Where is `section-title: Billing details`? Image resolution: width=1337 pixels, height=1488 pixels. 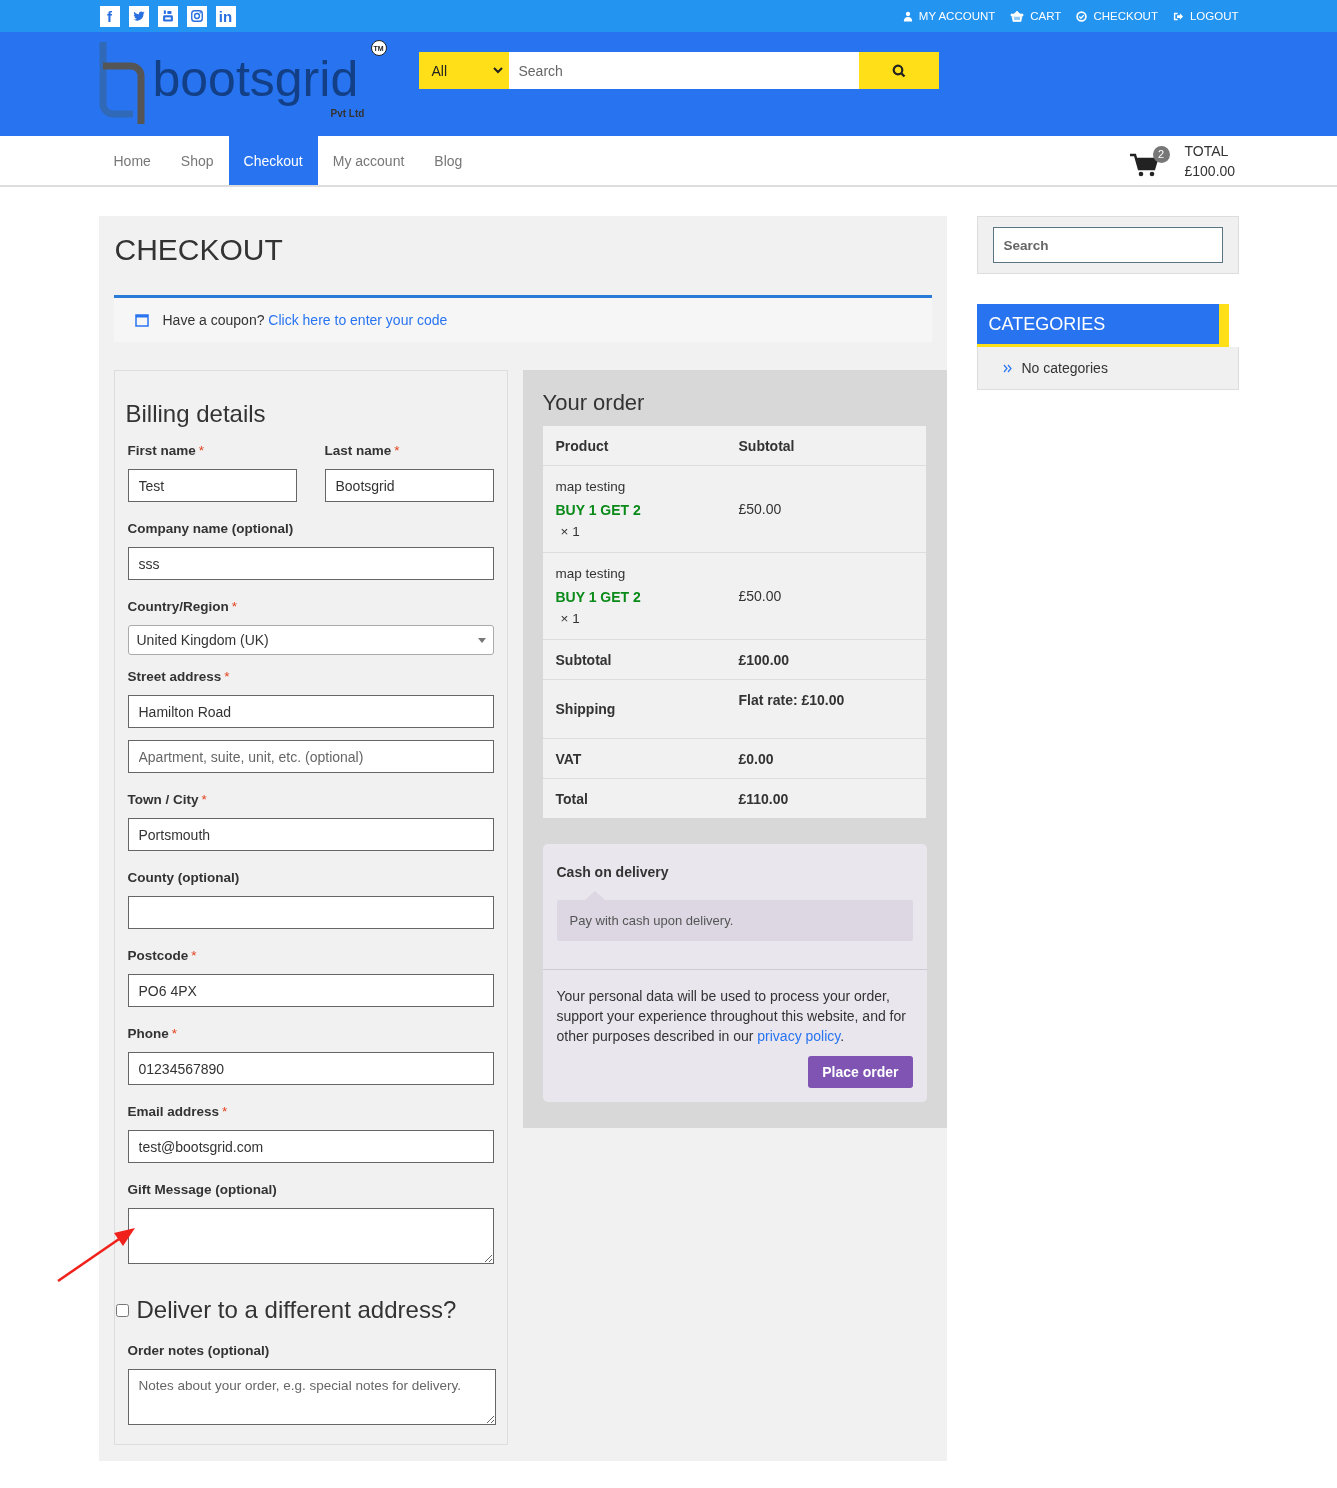 section-title: Billing details is located at coordinates (196, 414).